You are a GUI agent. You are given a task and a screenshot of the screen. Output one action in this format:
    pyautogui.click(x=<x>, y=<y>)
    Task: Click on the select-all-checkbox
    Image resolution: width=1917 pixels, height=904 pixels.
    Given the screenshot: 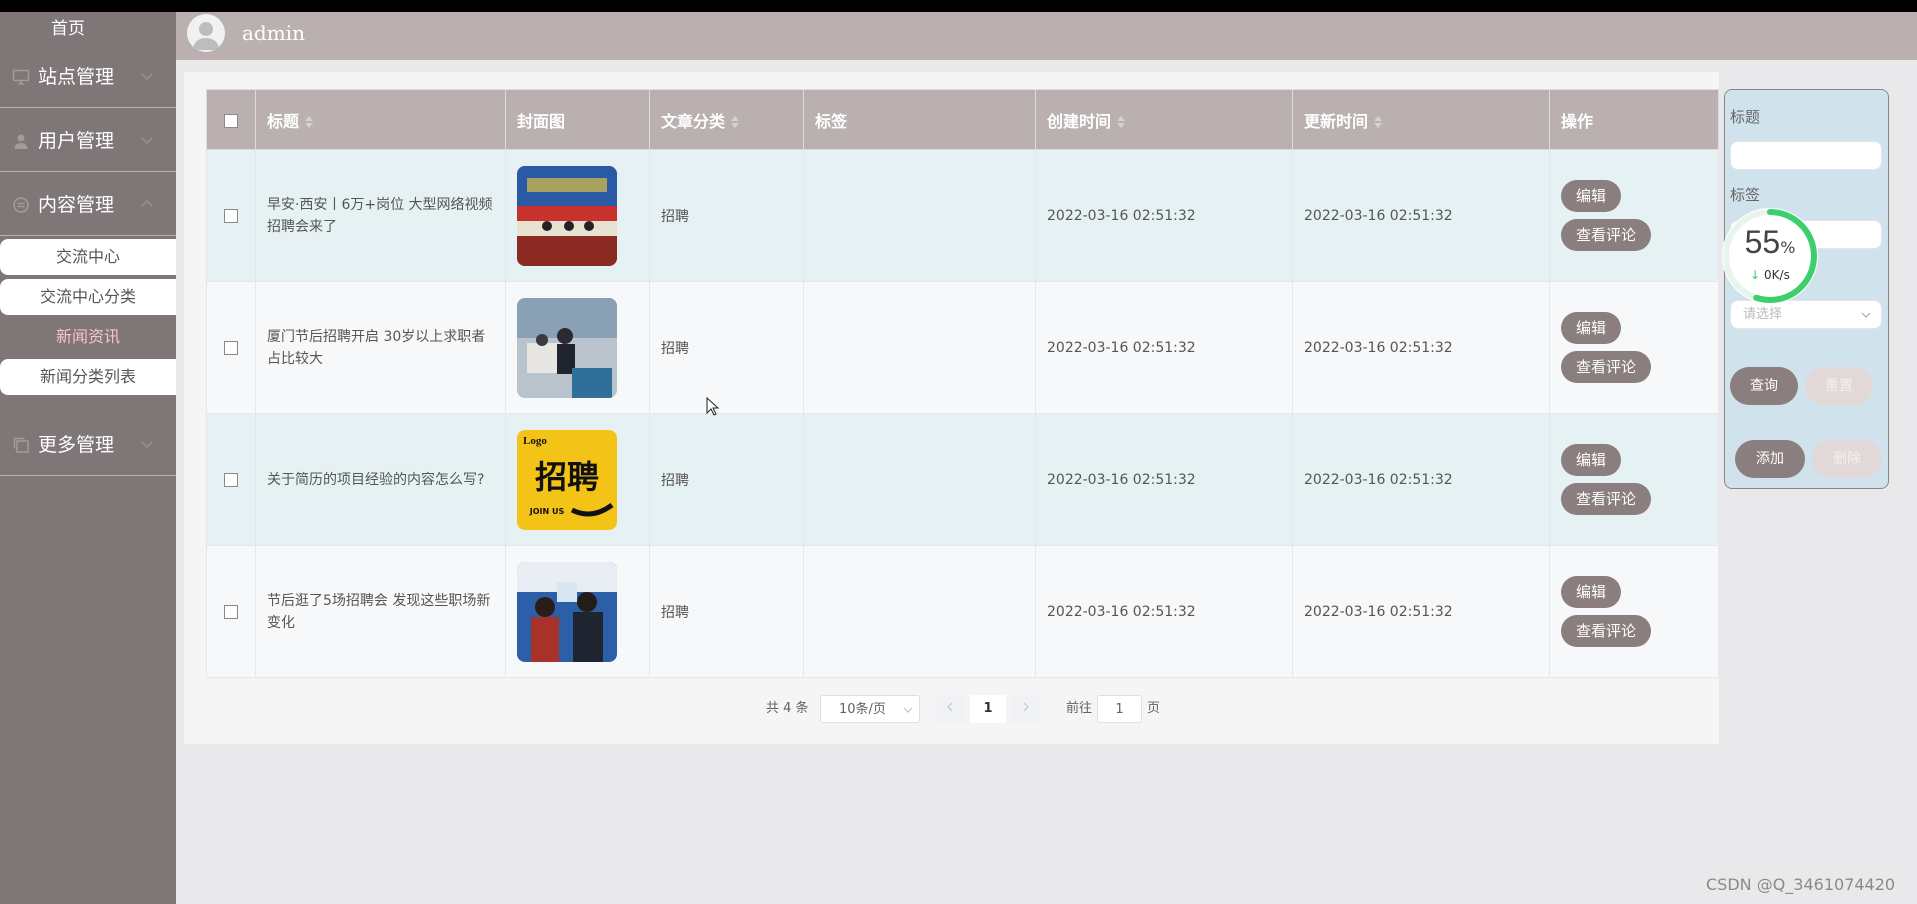 What is the action you would take?
    pyautogui.click(x=231, y=120)
    